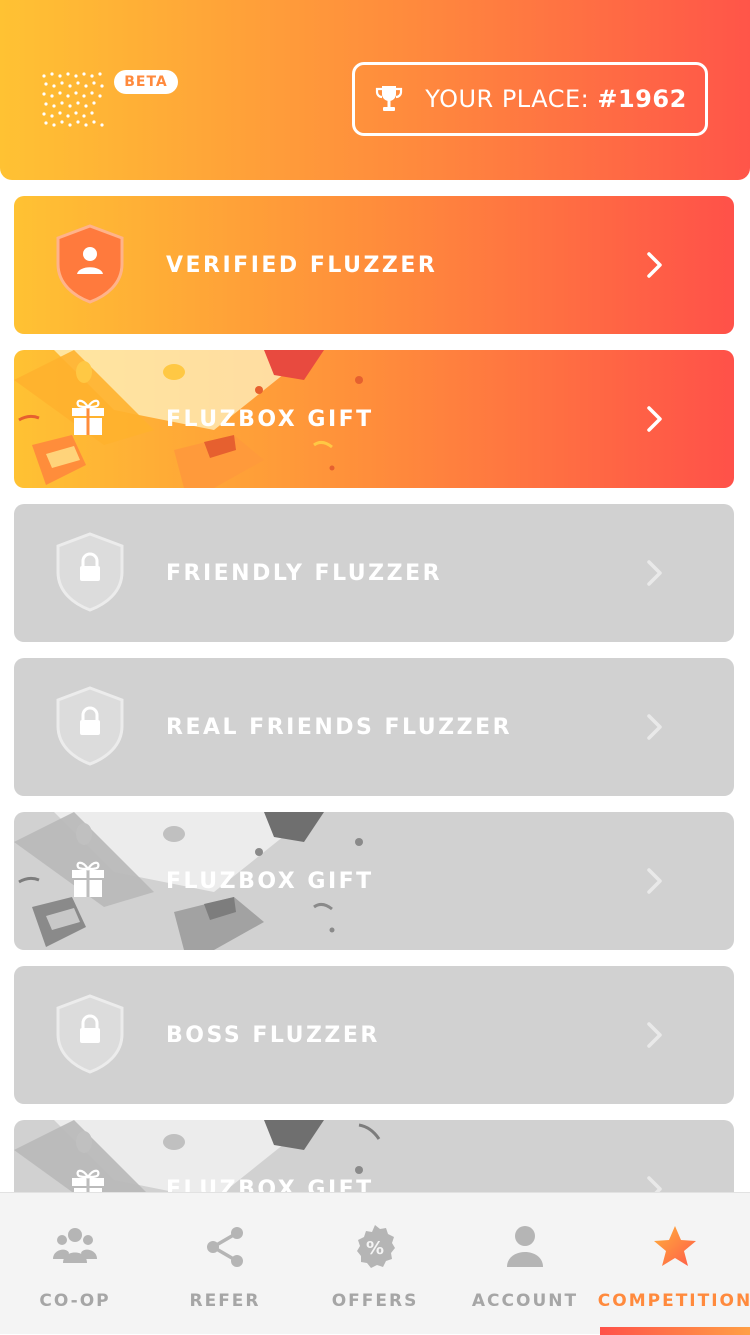 The height and width of the screenshot is (1335, 750). What do you see at coordinates (525, 1301) in the screenshot?
I see `tab-label: ACCOUNT` at bounding box center [525, 1301].